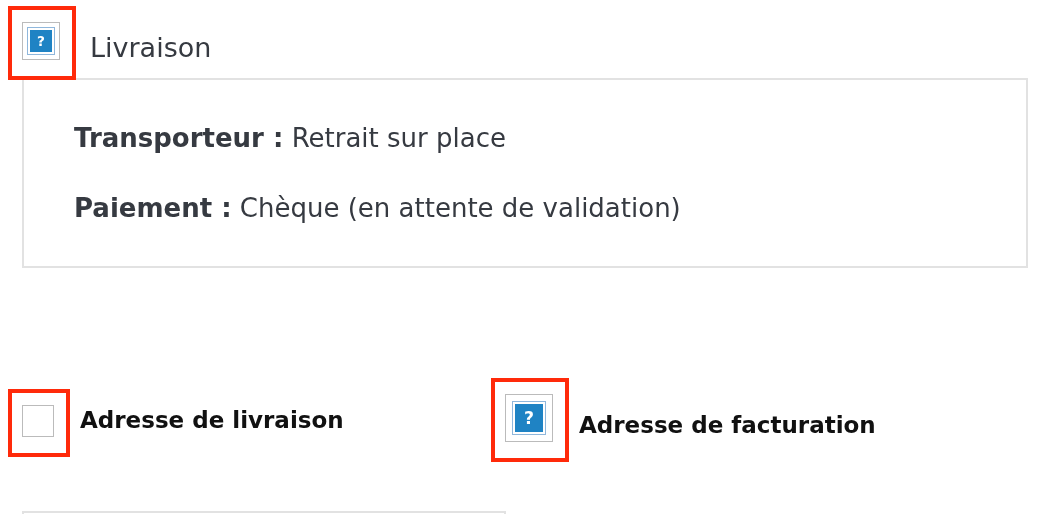 The height and width of the screenshot is (514, 1052). I want to click on section-title: Adresse de livraison, so click(212, 419).